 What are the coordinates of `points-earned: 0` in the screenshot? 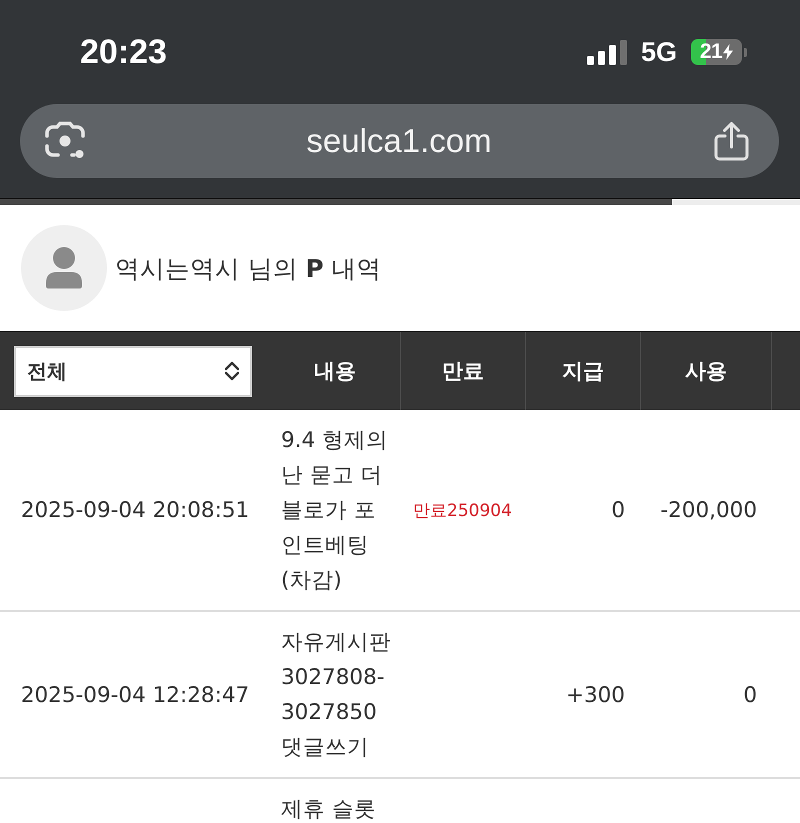 It's located at (618, 510).